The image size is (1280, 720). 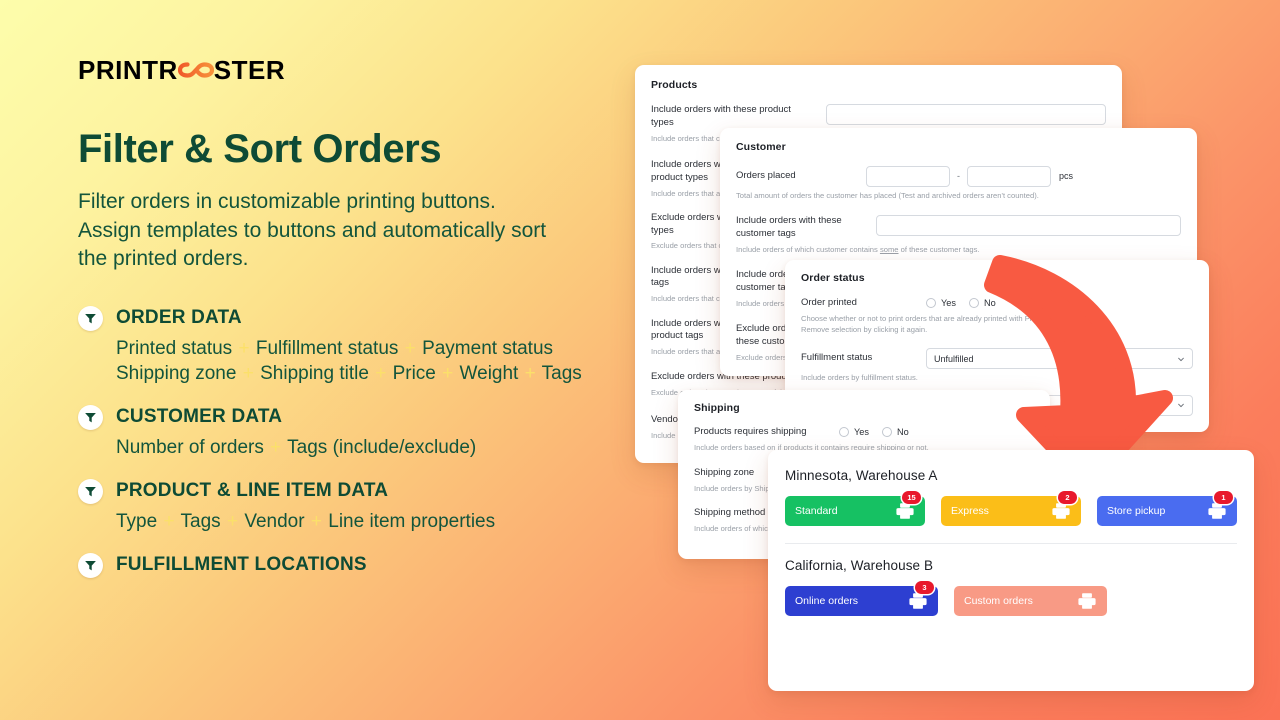 I want to click on product-types-include-input, so click(x=966, y=114).